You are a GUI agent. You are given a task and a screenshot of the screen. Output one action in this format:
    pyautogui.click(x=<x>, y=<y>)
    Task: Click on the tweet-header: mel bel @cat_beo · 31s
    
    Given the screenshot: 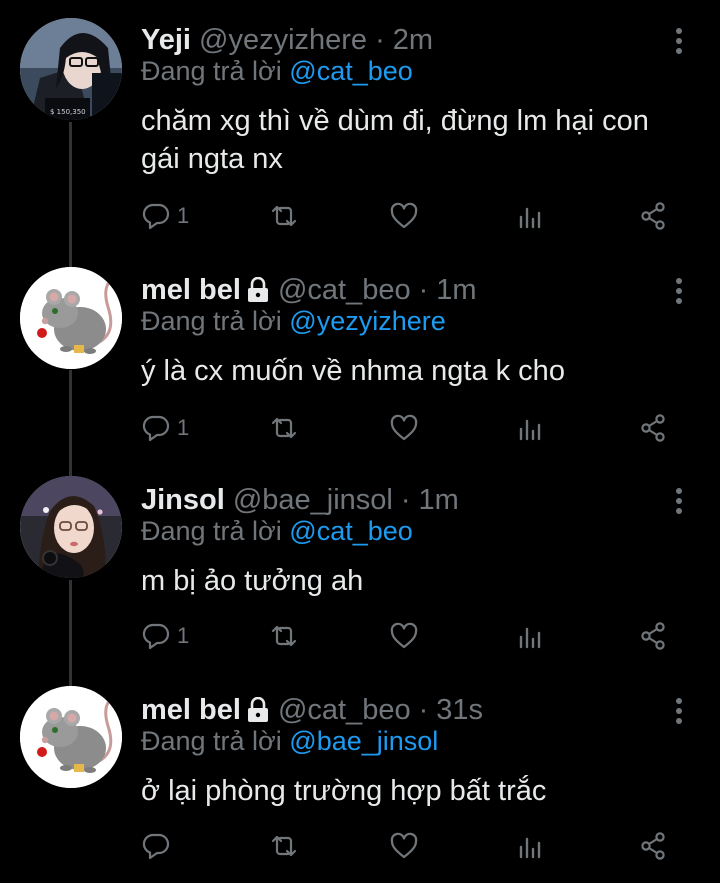 What is the action you would take?
    pyautogui.click(x=400, y=710)
    